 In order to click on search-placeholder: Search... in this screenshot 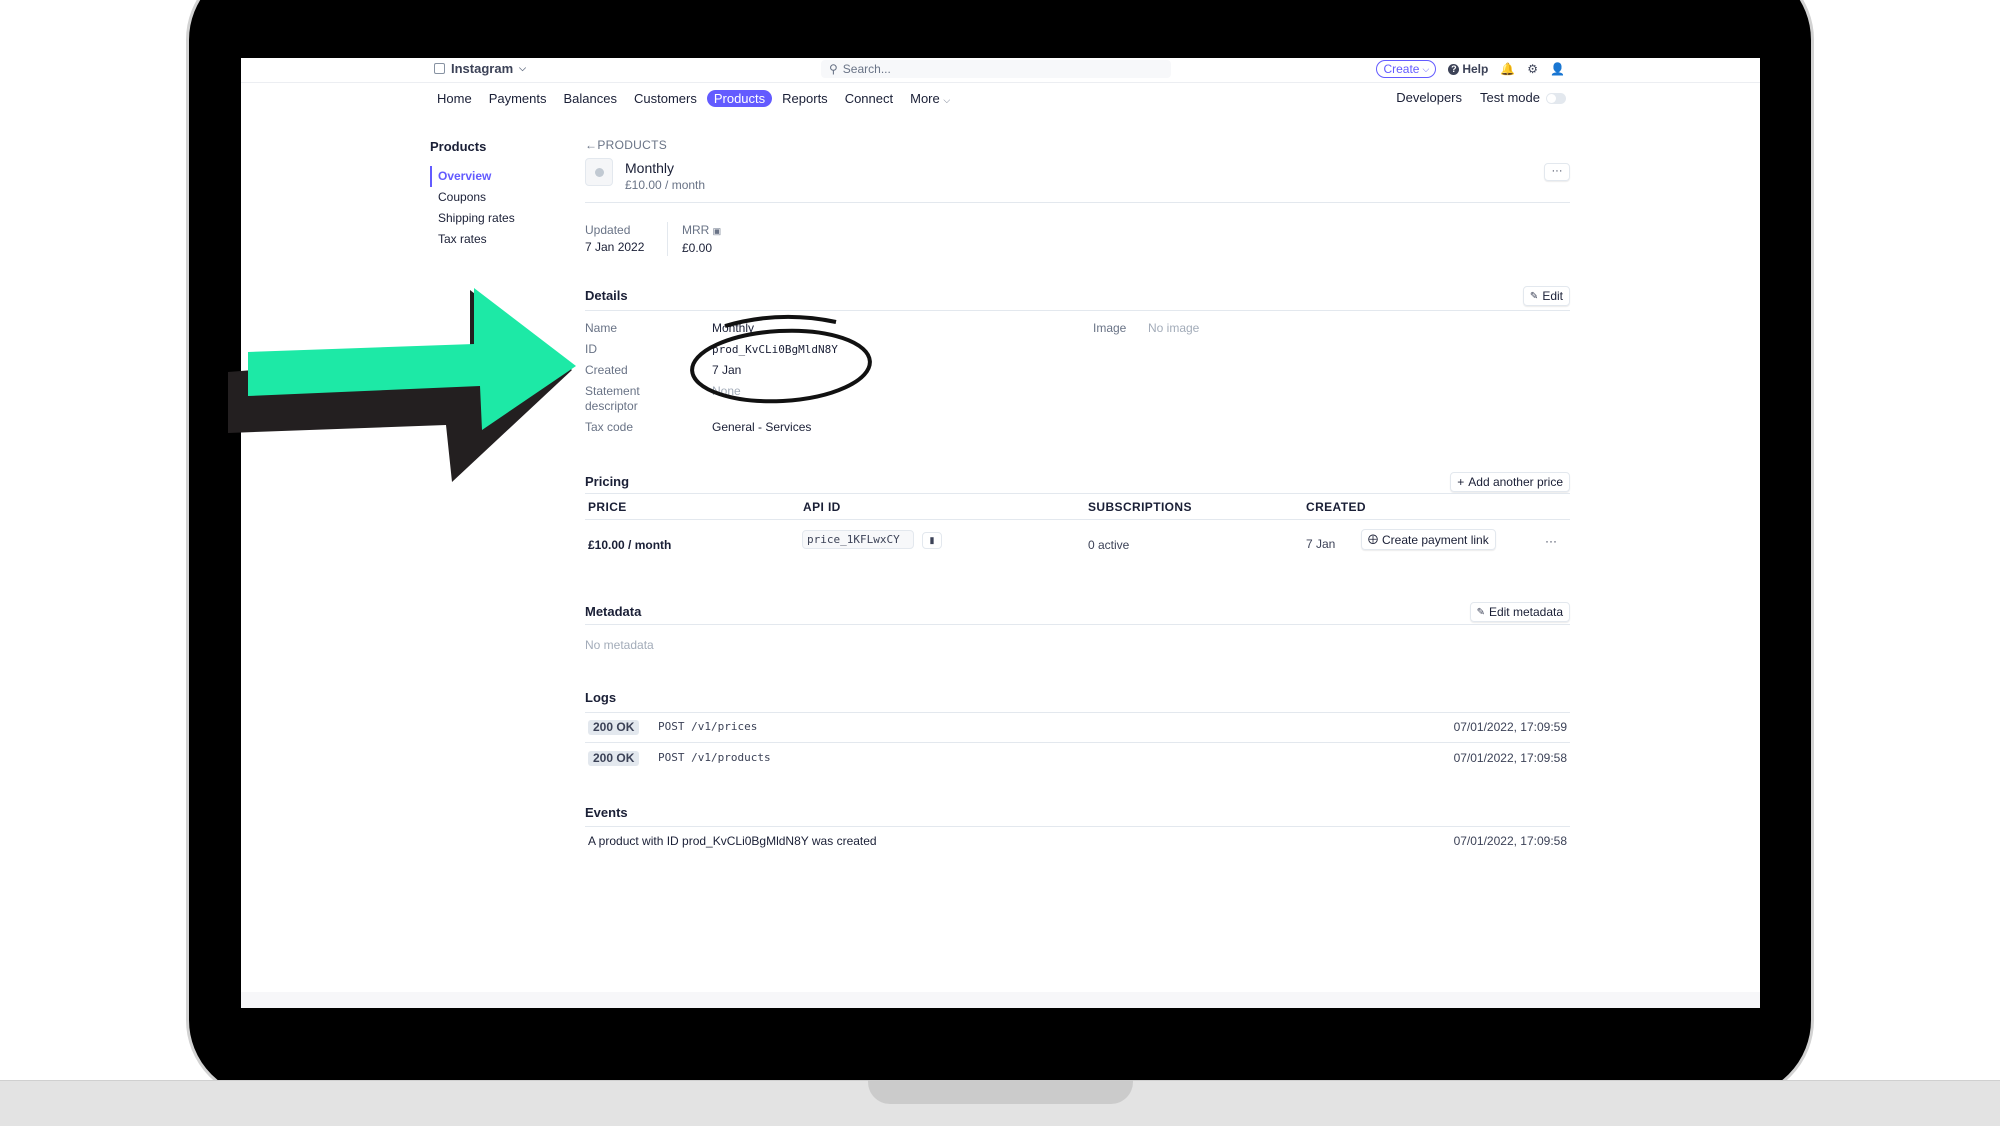, I will do `click(866, 69)`.